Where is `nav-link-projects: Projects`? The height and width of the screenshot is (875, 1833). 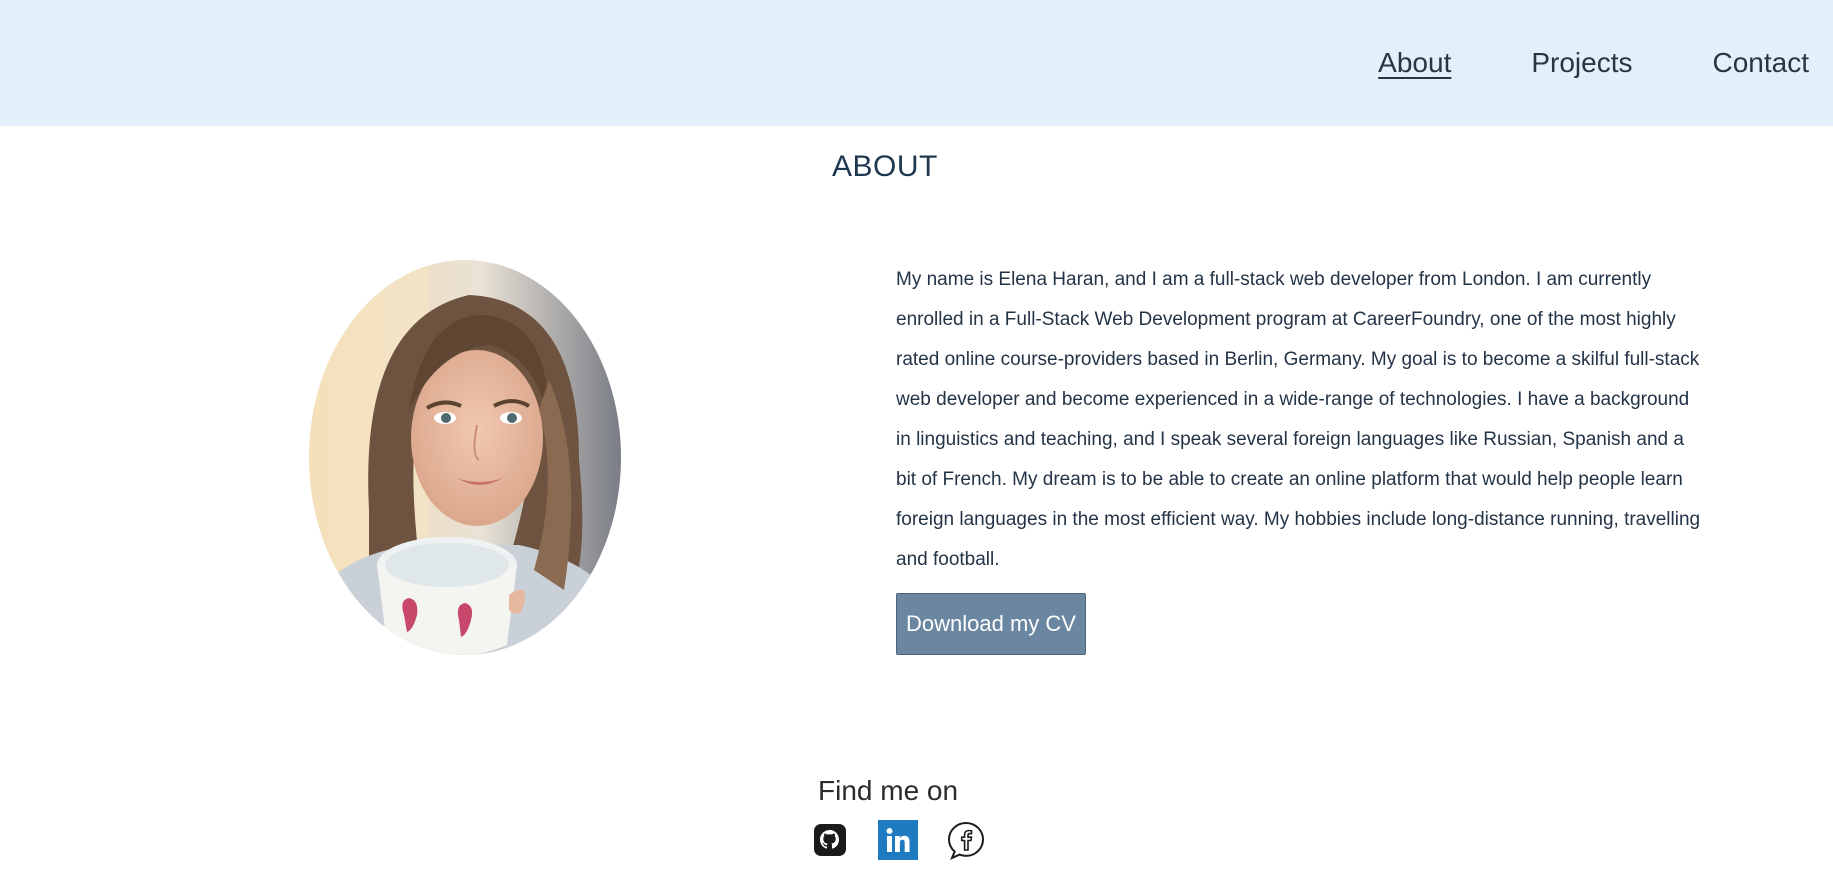
nav-link-projects: Projects is located at coordinates (1581, 63).